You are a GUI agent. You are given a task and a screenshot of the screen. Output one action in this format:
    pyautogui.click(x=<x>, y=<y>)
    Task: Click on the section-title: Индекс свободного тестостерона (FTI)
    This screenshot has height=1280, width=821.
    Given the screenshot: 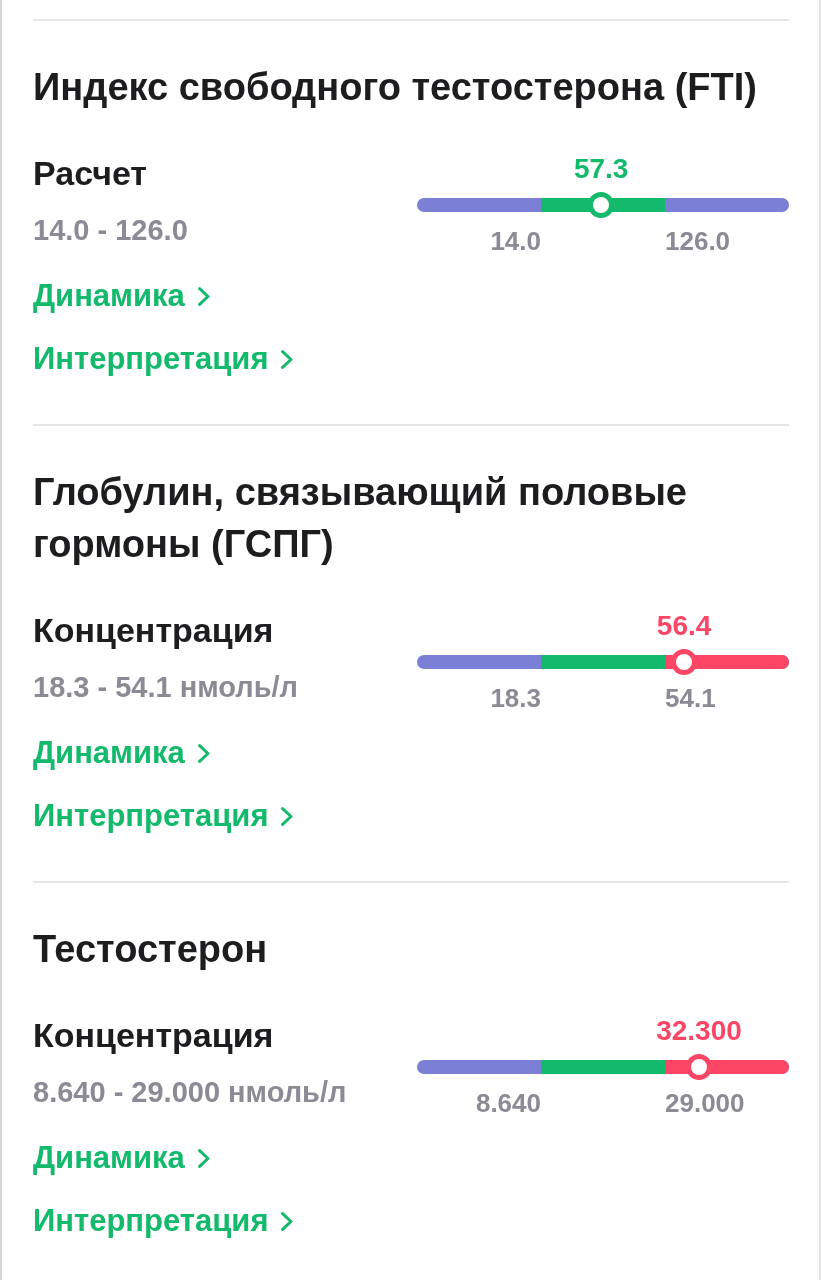 What is the action you would take?
    pyautogui.click(x=395, y=87)
    